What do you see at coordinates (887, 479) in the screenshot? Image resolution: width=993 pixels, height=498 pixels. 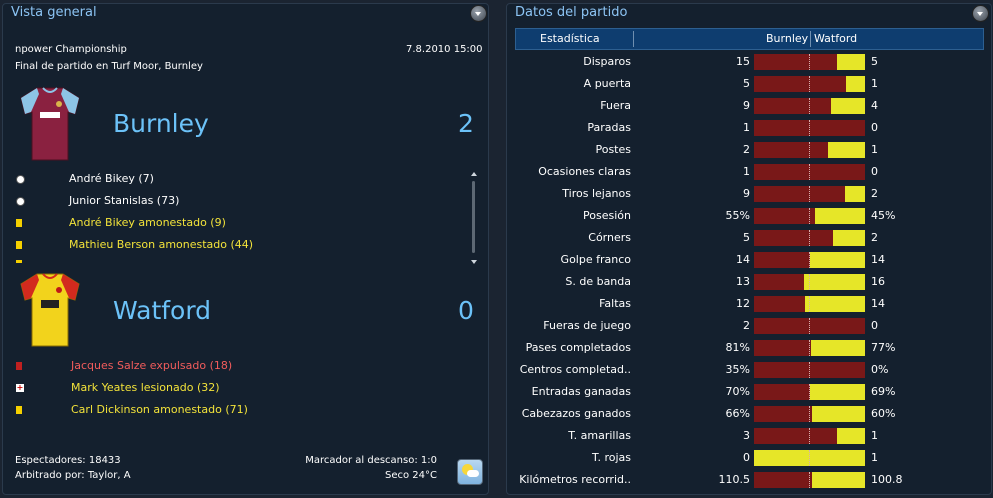 I see `away-value: 100.8` at bounding box center [887, 479].